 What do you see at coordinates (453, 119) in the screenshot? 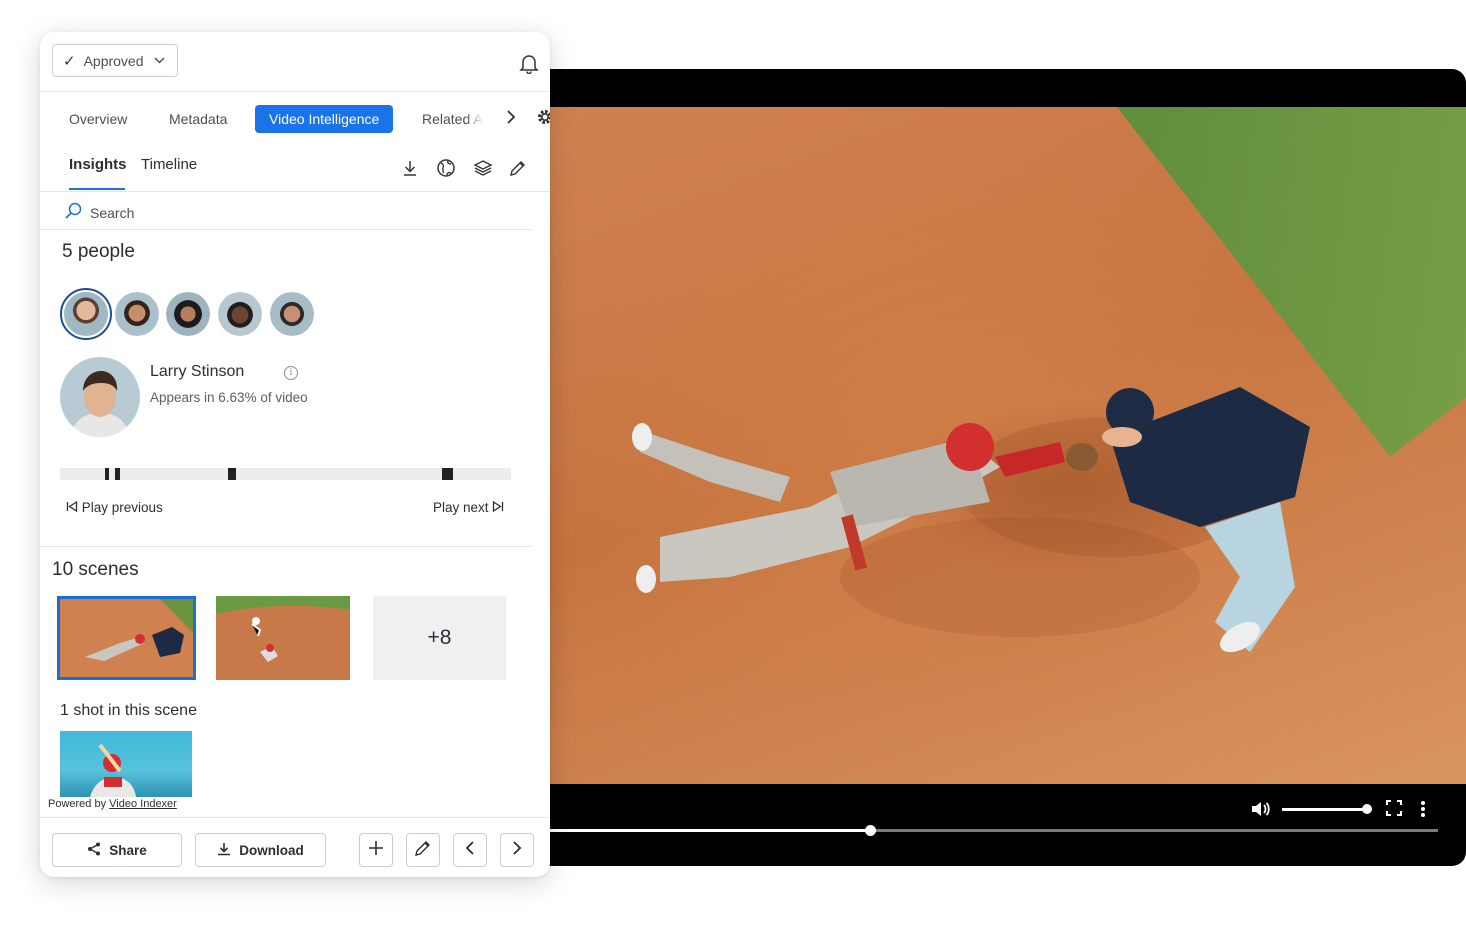
I see `tab-related: Related A` at bounding box center [453, 119].